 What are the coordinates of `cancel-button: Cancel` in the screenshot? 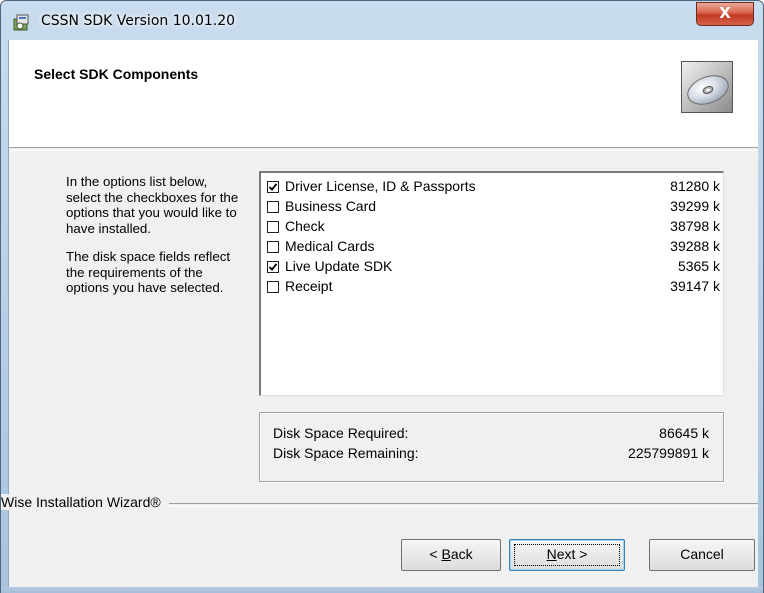 It's located at (702, 555).